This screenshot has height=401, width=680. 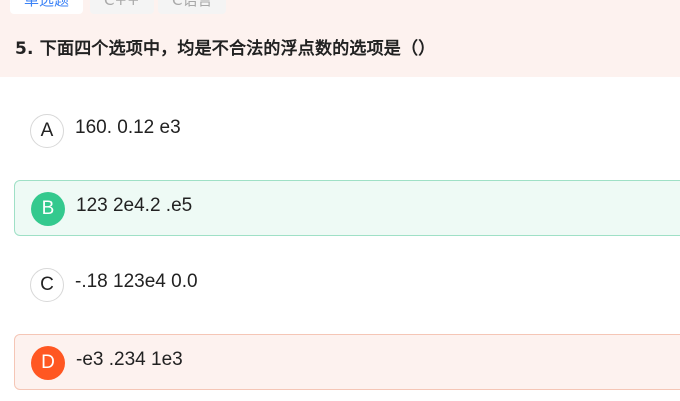 I want to click on tag-cpp: C++, so click(x=122, y=7).